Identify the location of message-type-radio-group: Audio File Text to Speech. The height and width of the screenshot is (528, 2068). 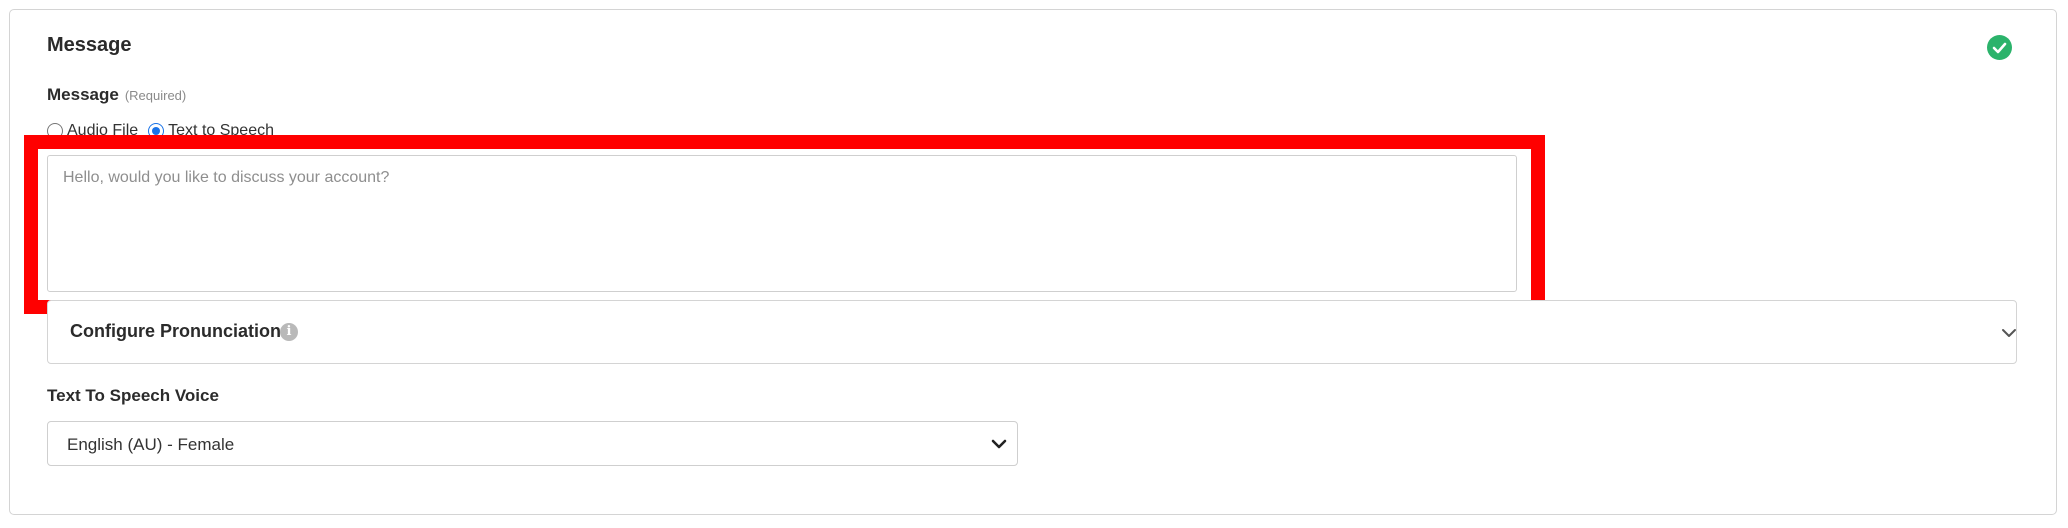
(165, 131).